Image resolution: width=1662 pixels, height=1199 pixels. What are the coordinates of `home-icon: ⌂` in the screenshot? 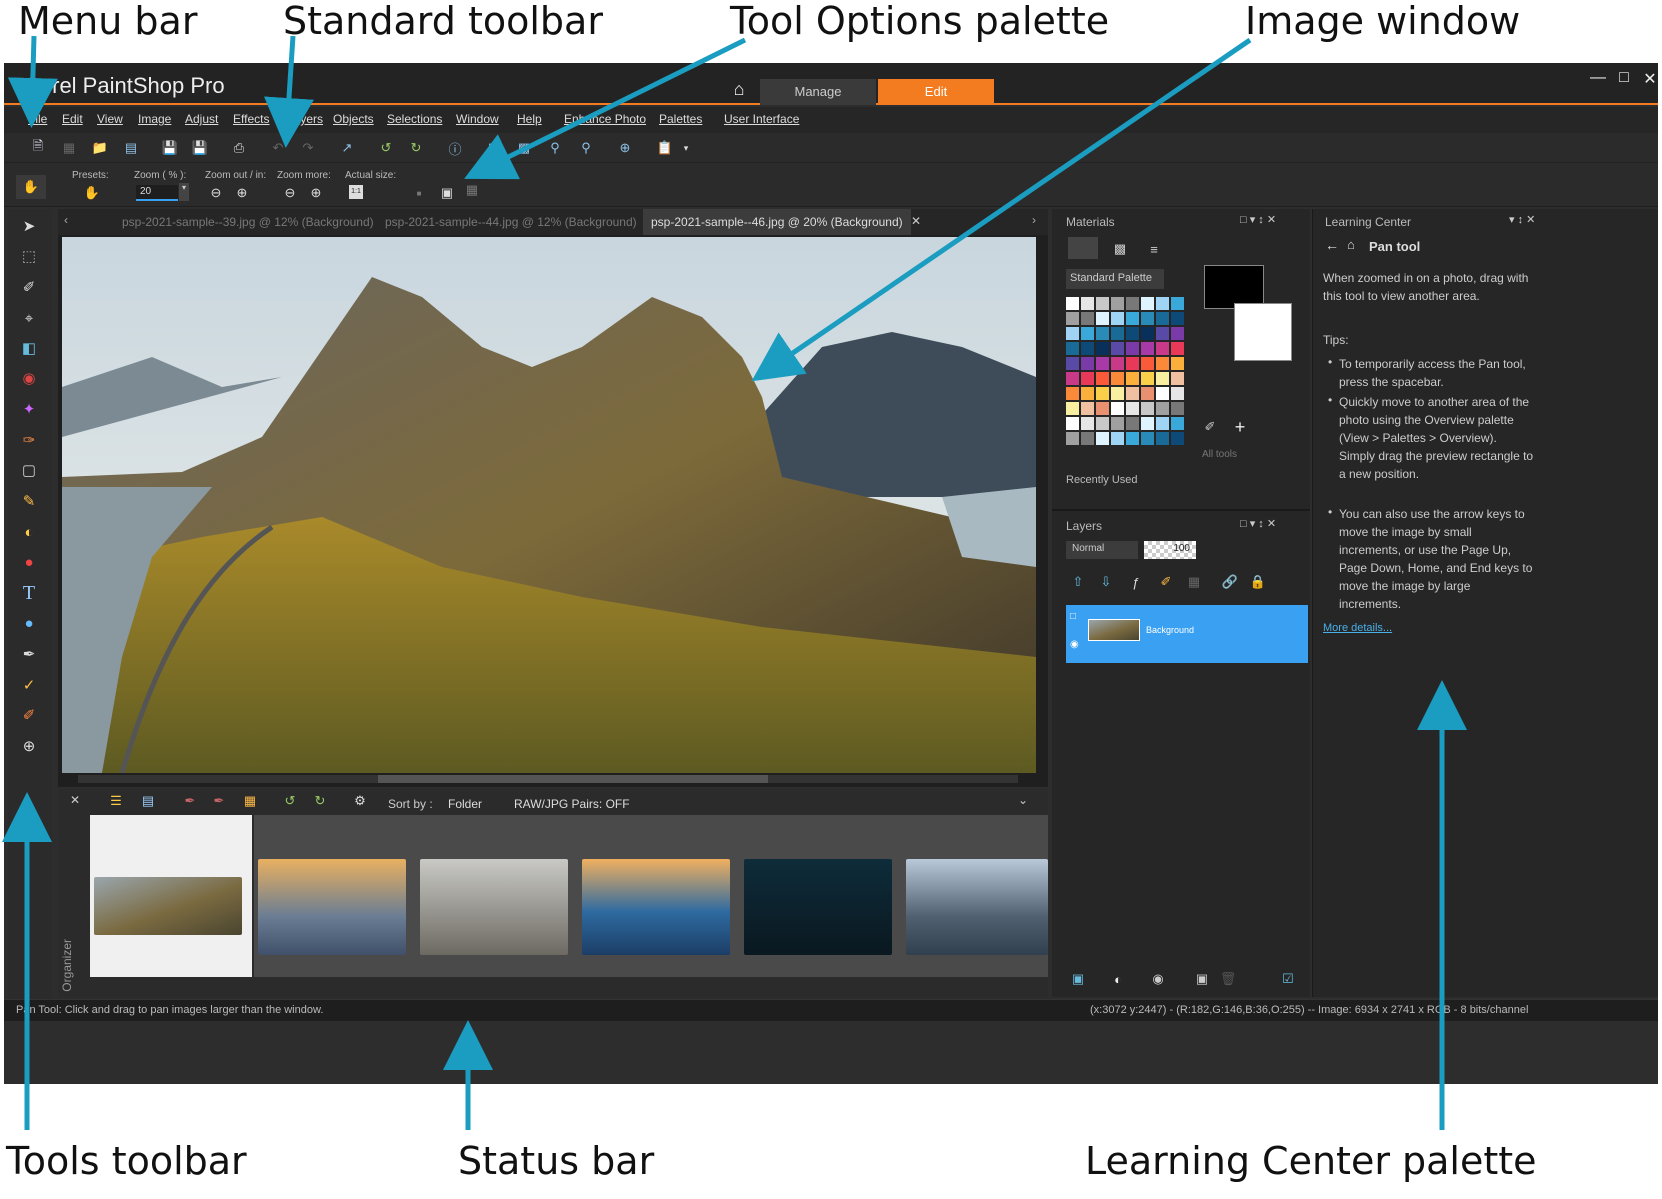 It's located at (1351, 244).